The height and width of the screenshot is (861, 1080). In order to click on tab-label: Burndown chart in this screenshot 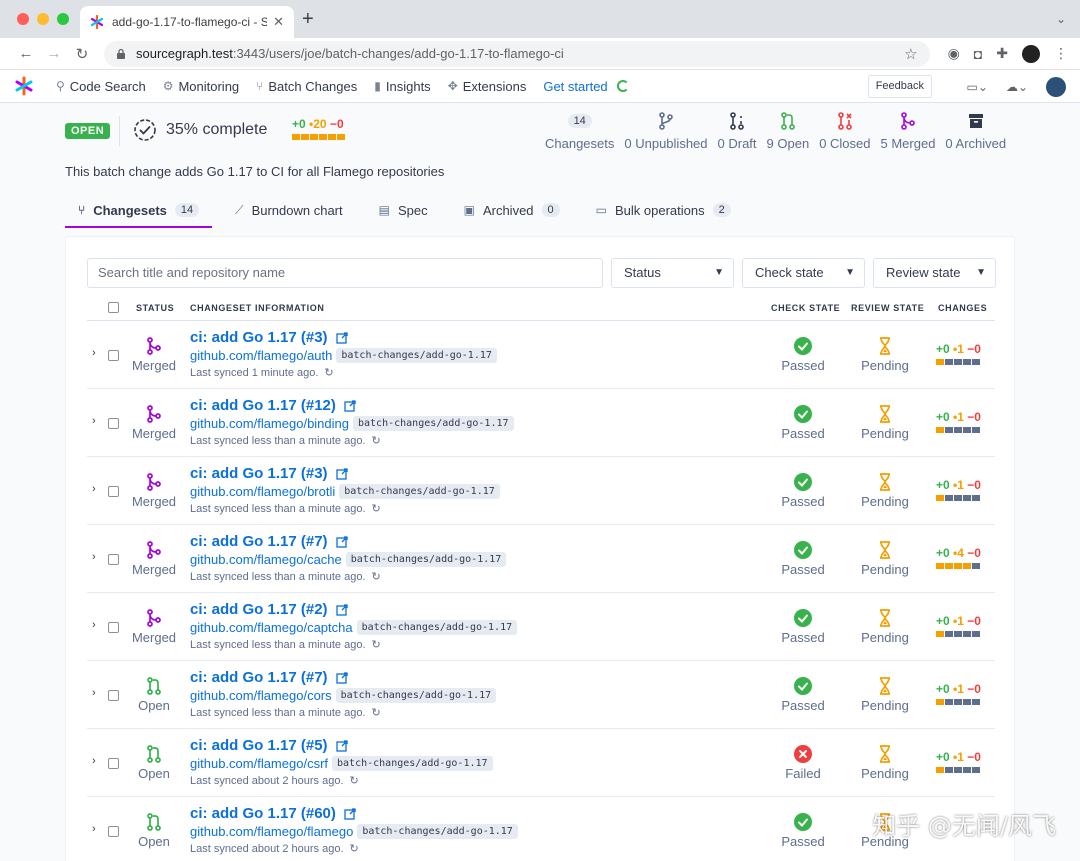, I will do `click(297, 210)`.